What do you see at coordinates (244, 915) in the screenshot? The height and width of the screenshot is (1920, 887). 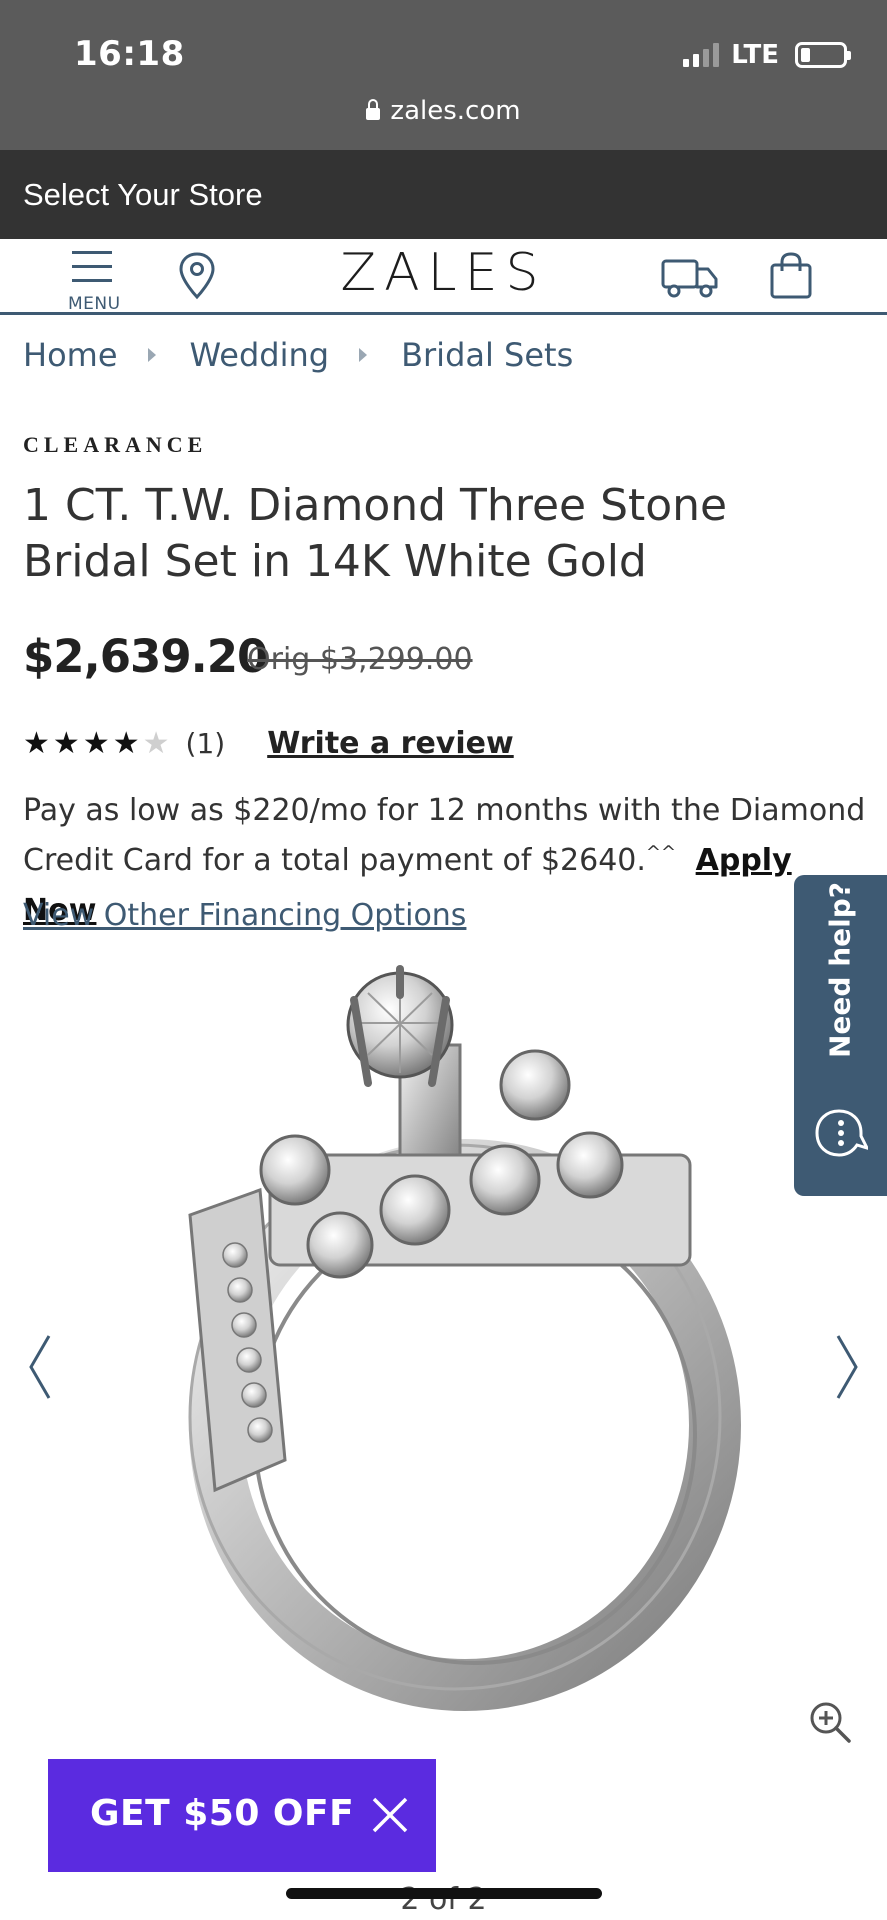 I see `other-financing-link: View Other Financing Options` at bounding box center [244, 915].